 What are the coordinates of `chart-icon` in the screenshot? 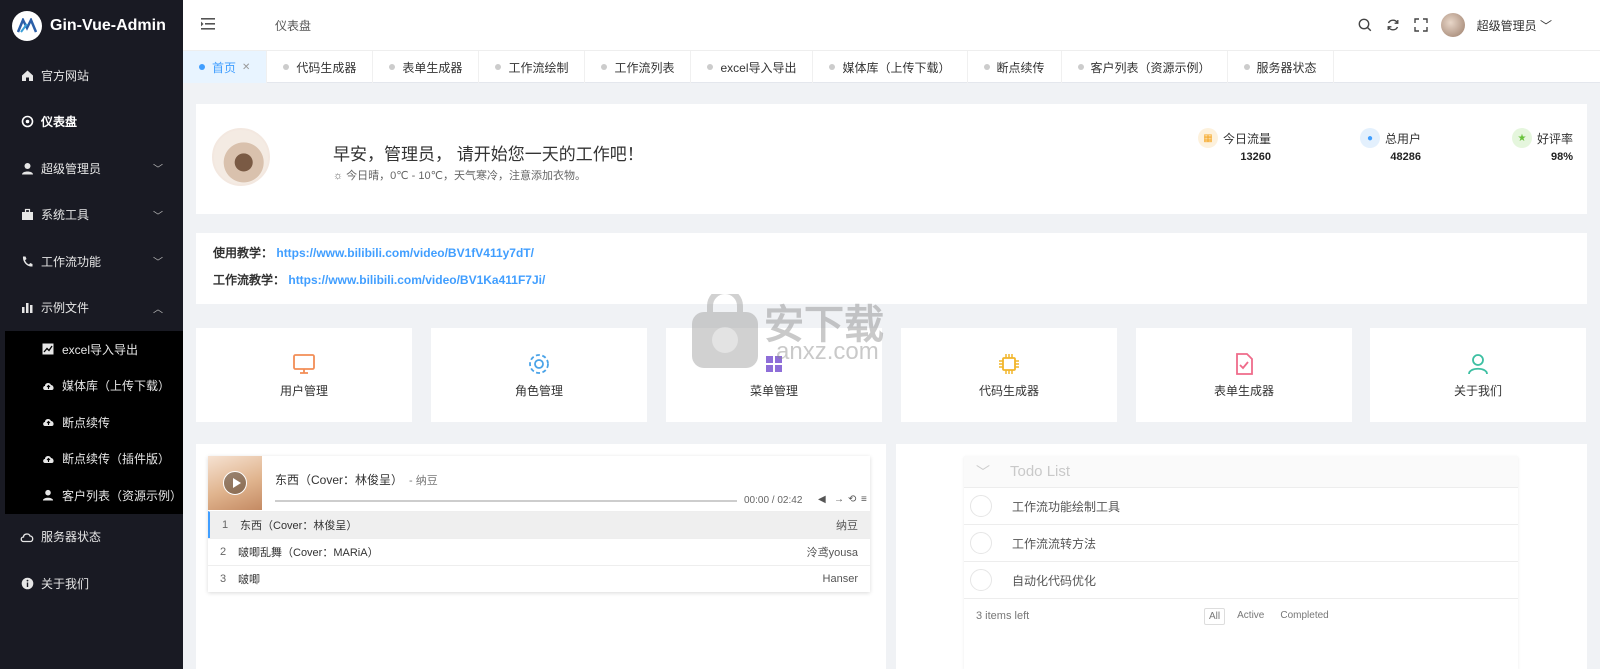 It's located at (27, 308).